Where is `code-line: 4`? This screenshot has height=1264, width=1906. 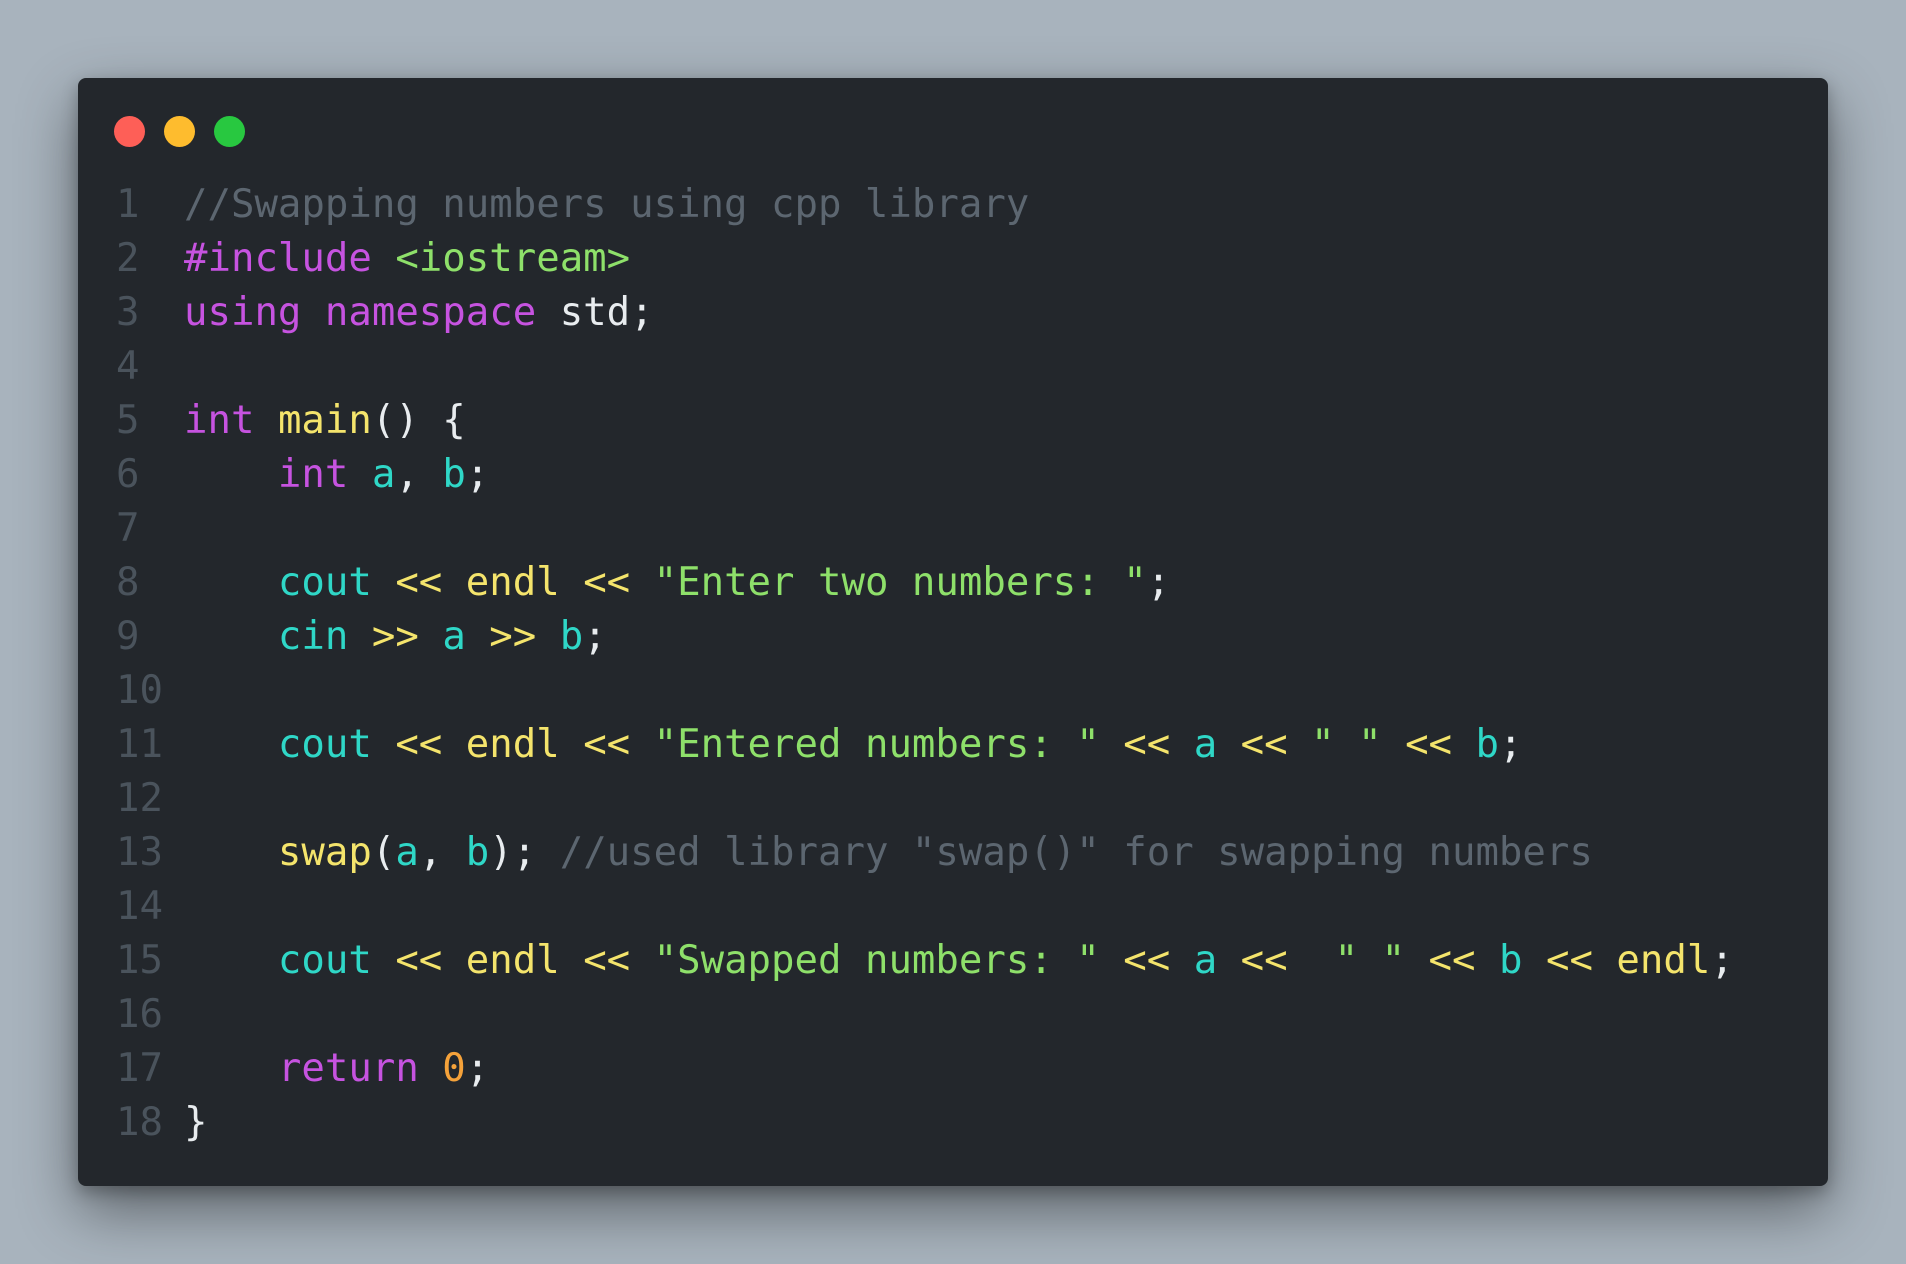 code-line: 4 is located at coordinates (953, 367).